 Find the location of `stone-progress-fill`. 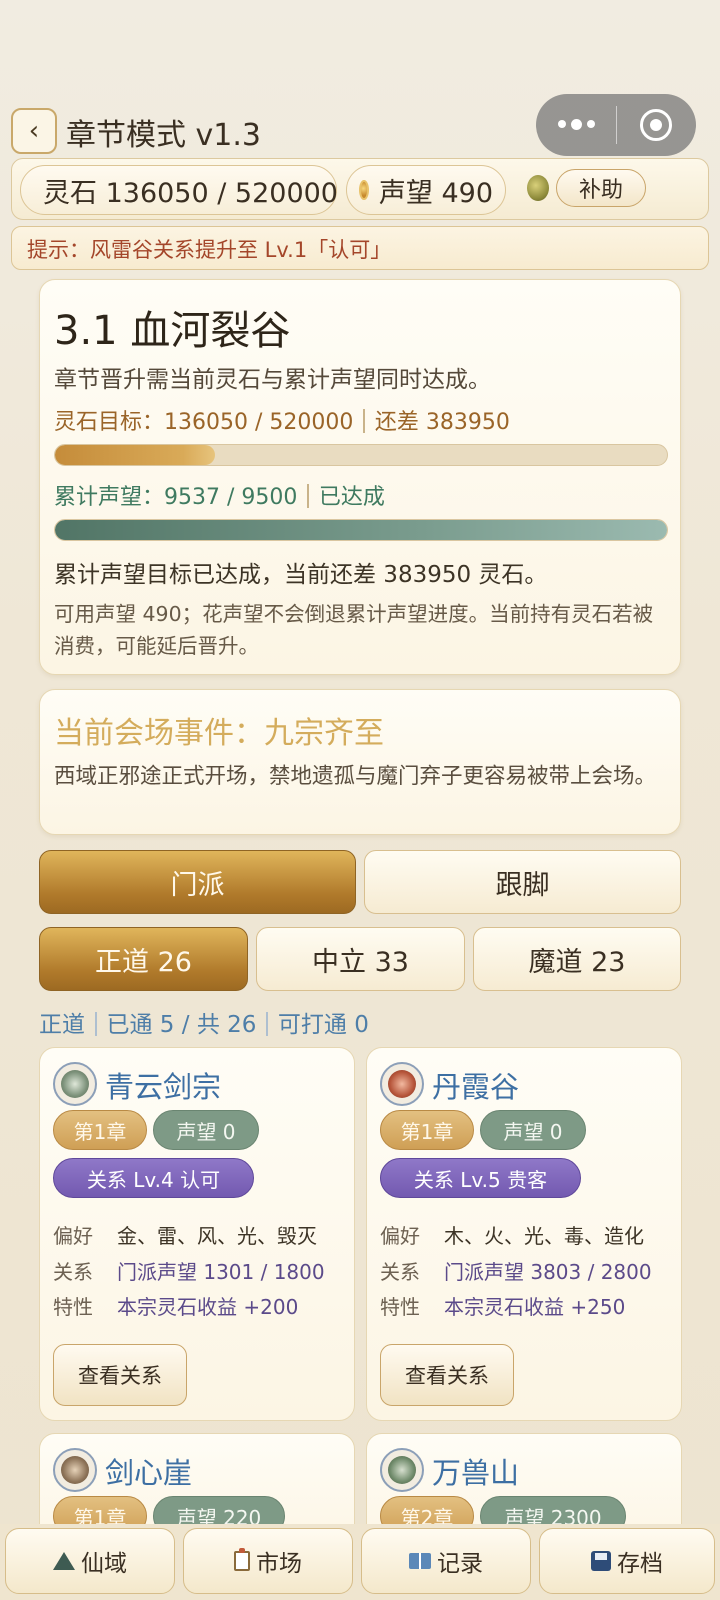

stone-progress-fill is located at coordinates (135, 455).